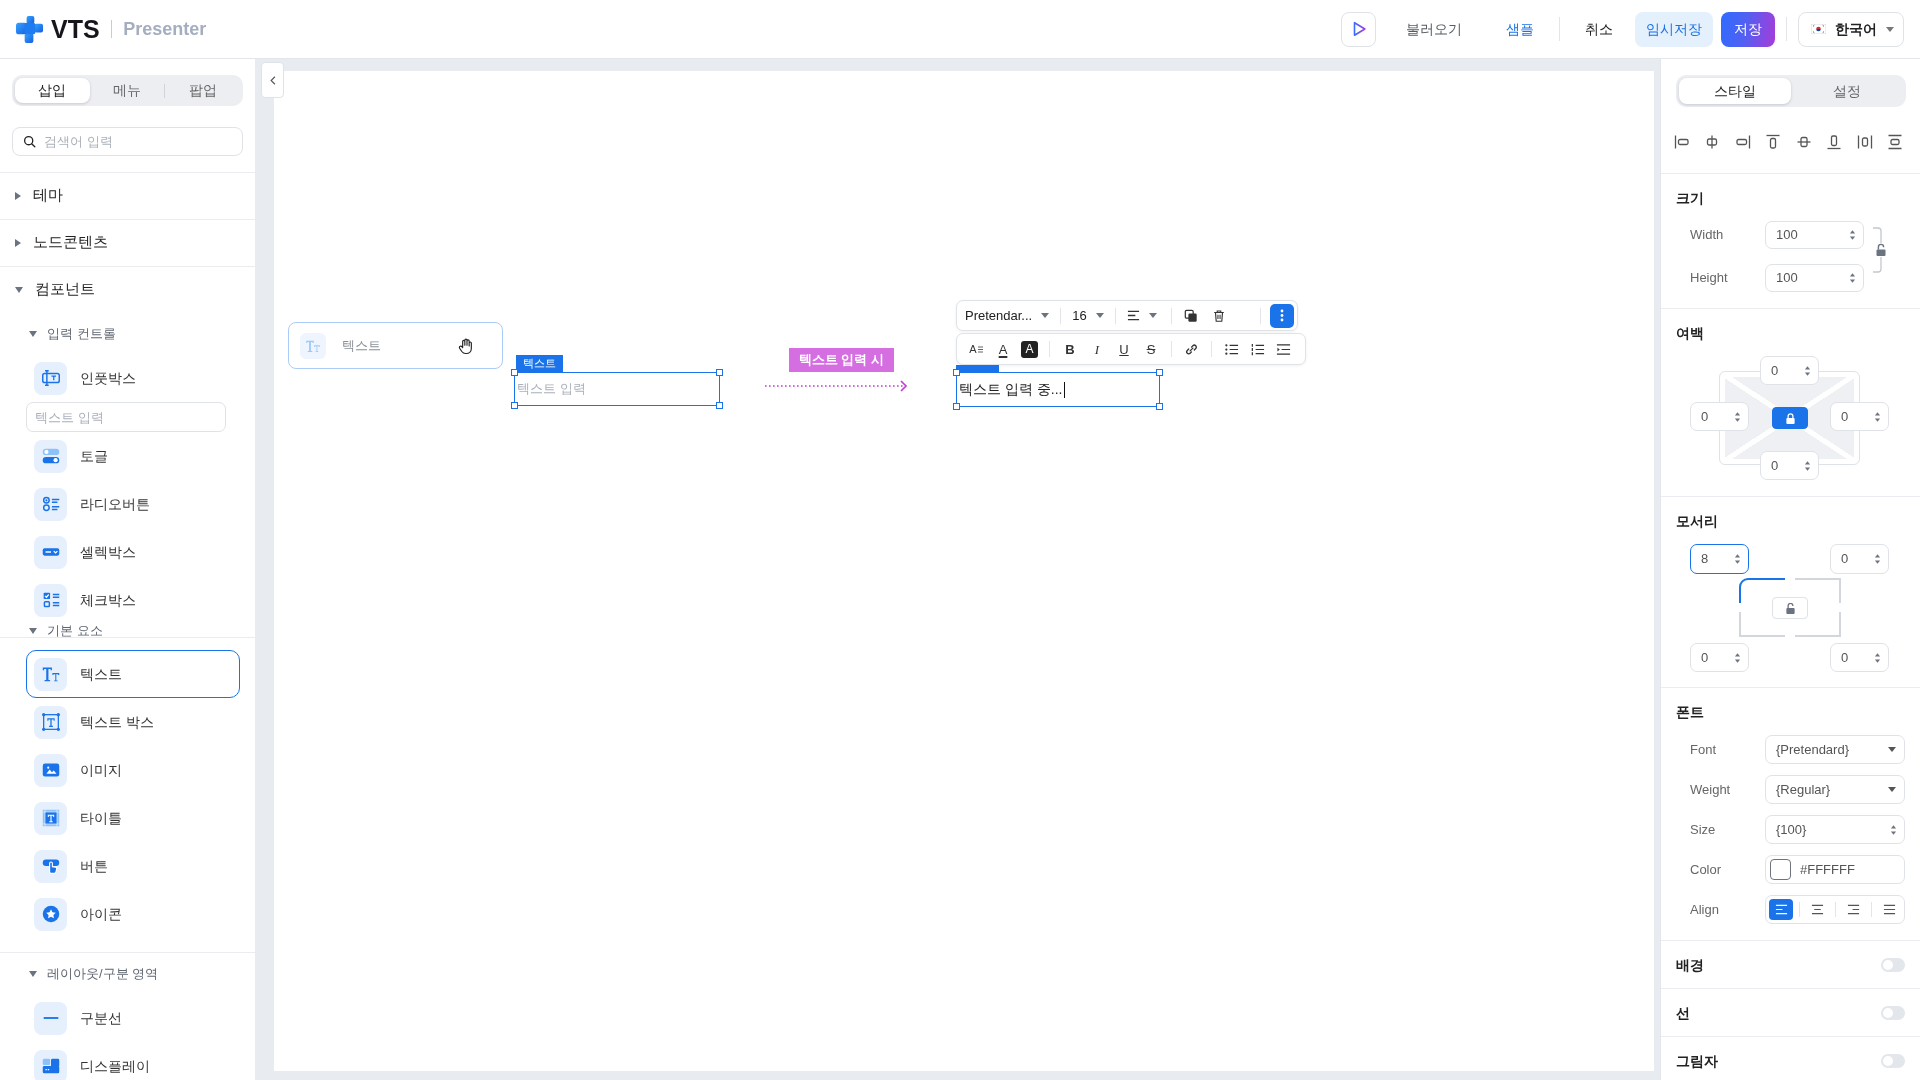  What do you see at coordinates (133, 1061) in the screenshot?
I see `component-item: 디스플레이` at bounding box center [133, 1061].